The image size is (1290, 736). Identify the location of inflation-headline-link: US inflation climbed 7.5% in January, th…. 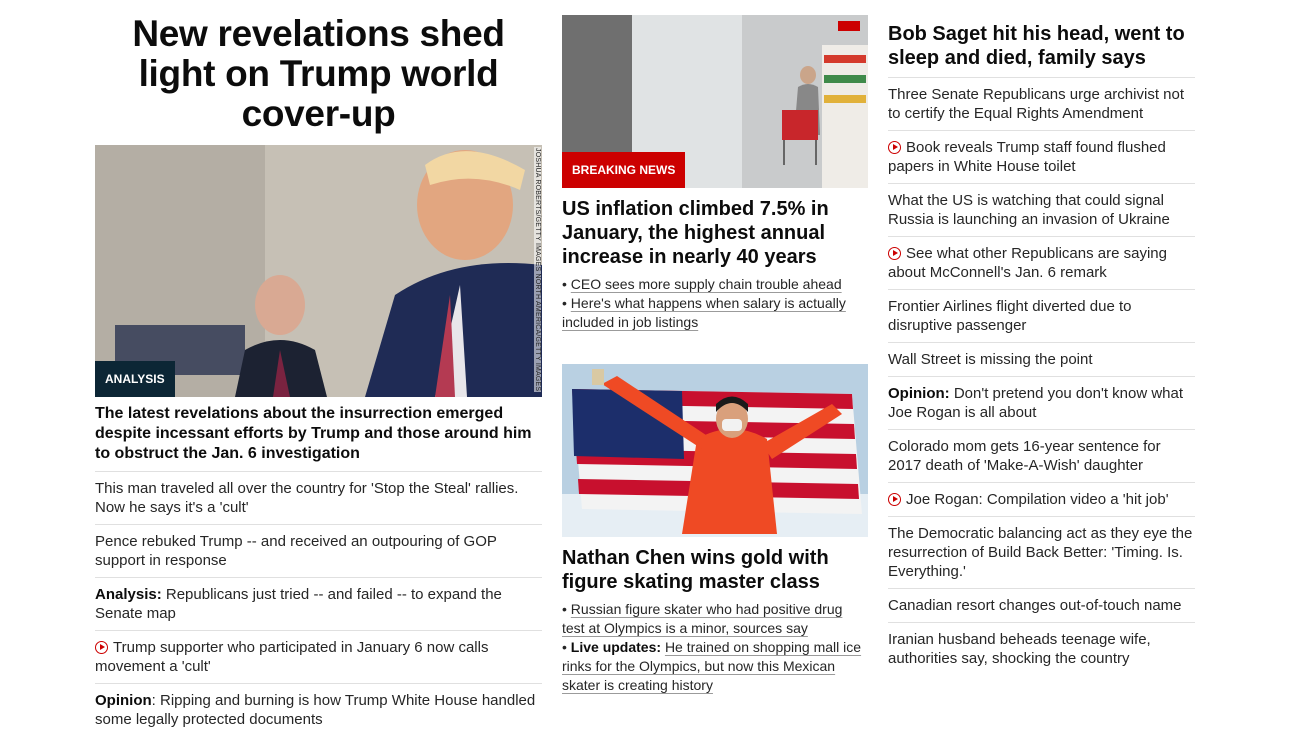
(715, 233).